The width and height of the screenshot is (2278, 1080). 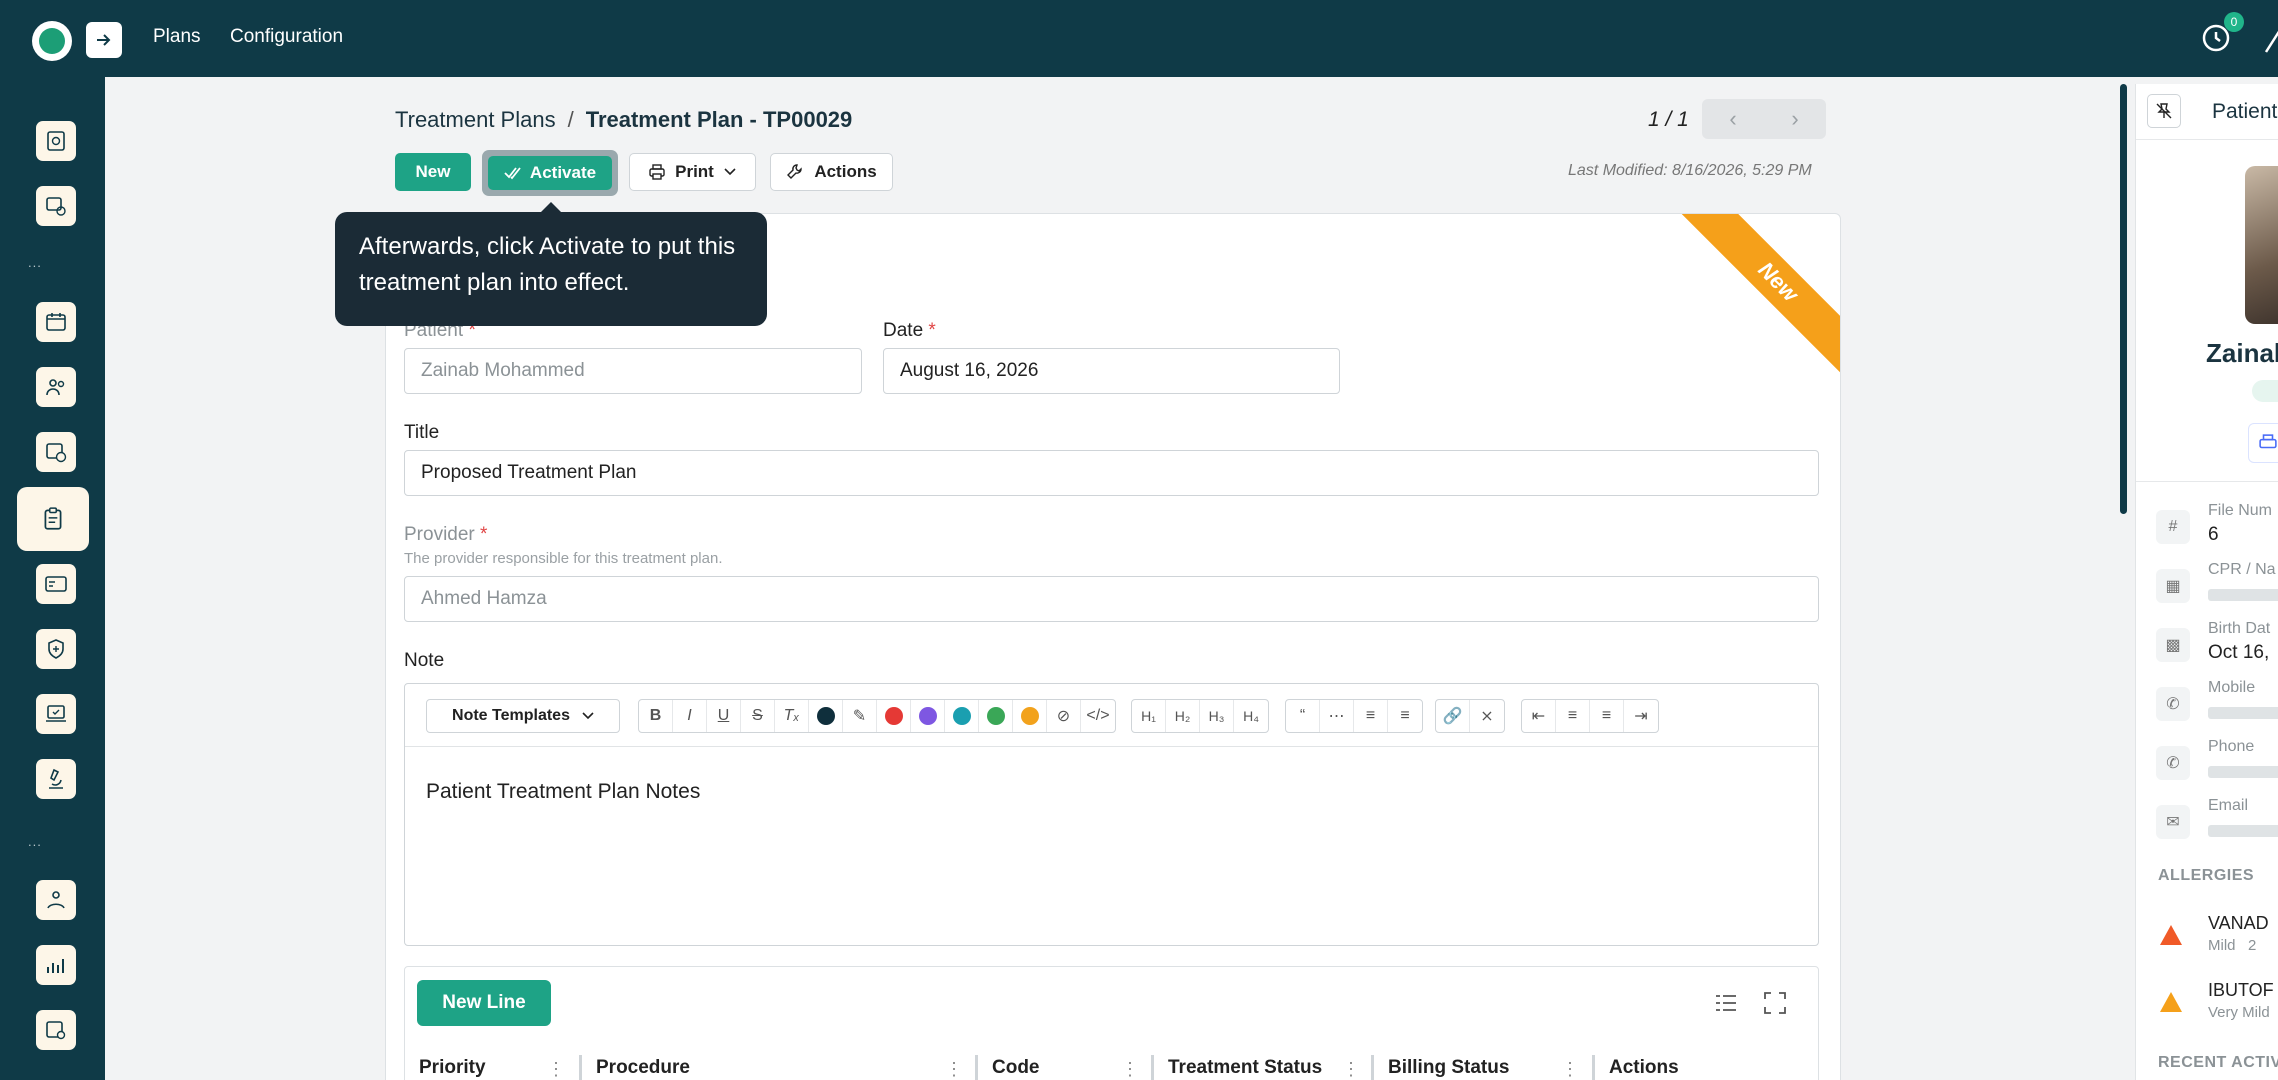 I want to click on print-label: Print, so click(x=694, y=171).